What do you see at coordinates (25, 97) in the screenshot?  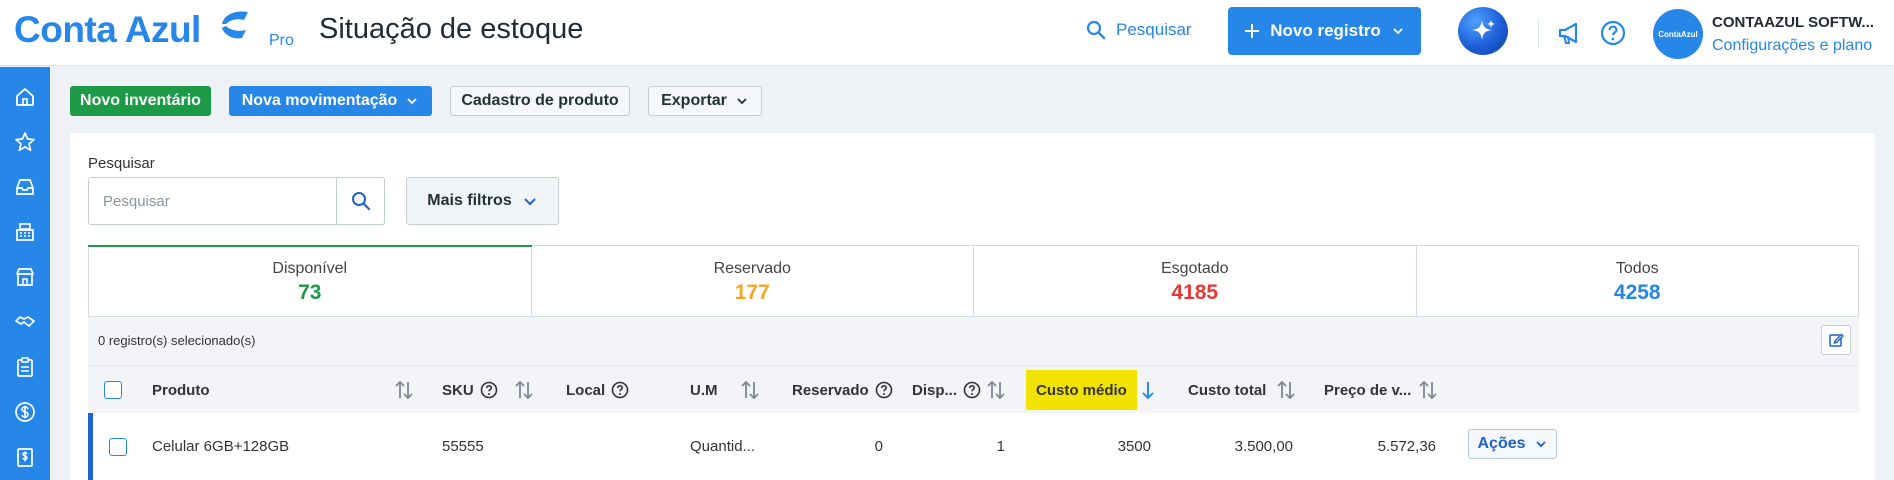 I see `home-icon` at bounding box center [25, 97].